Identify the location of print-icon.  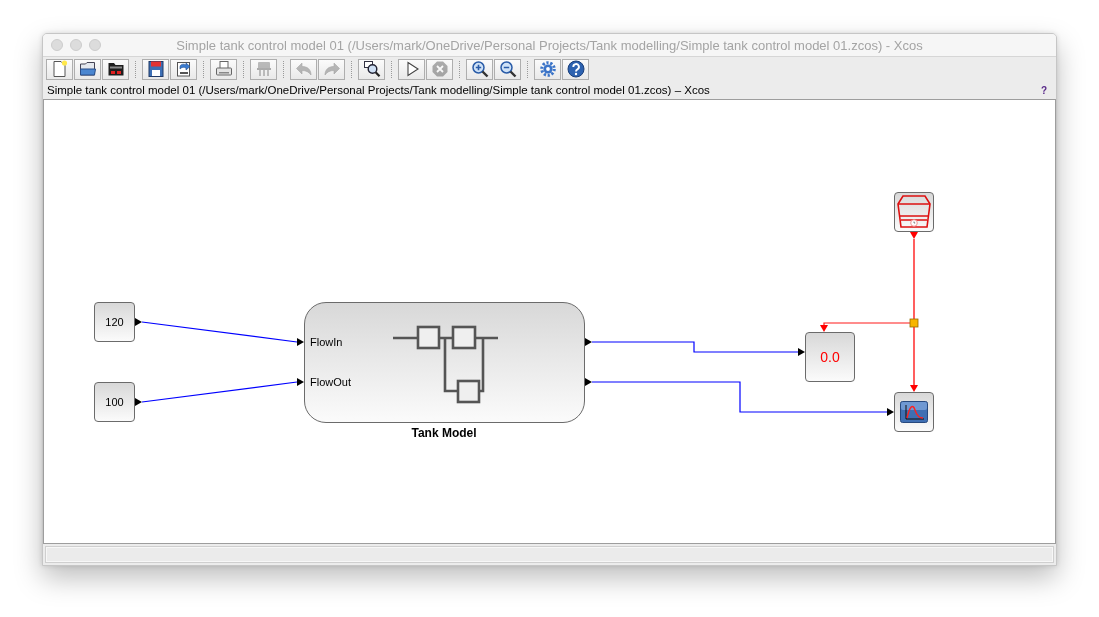
(223, 69).